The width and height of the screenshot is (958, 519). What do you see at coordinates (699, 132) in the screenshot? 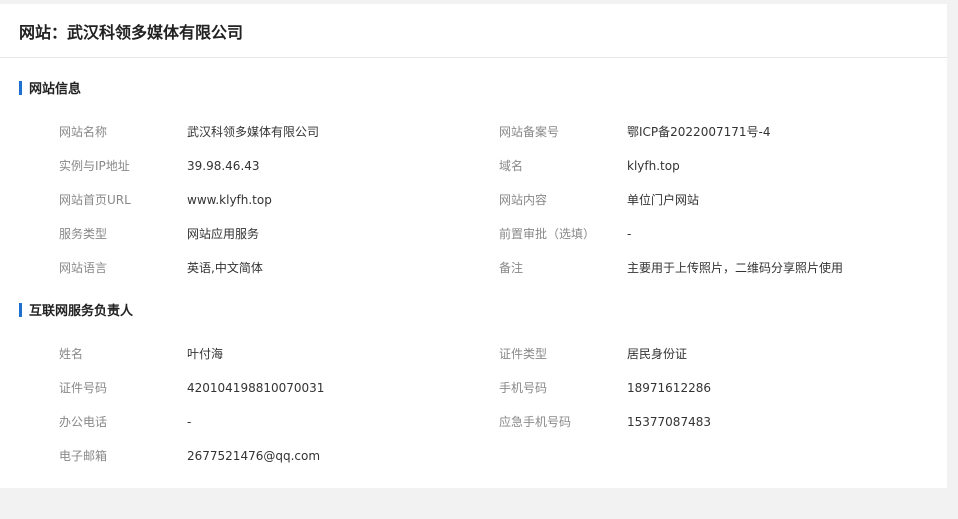
I see `icp-number-value: 鄂ICP备2022007171号-4` at bounding box center [699, 132].